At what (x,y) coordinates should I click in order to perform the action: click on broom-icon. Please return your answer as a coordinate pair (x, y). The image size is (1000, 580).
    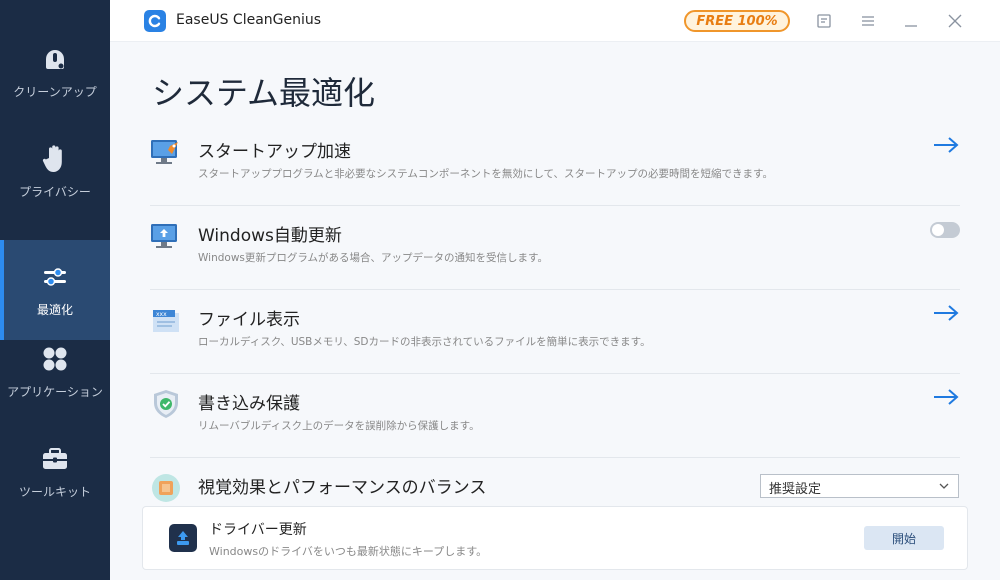
    Looking at the image, I should click on (55, 59).